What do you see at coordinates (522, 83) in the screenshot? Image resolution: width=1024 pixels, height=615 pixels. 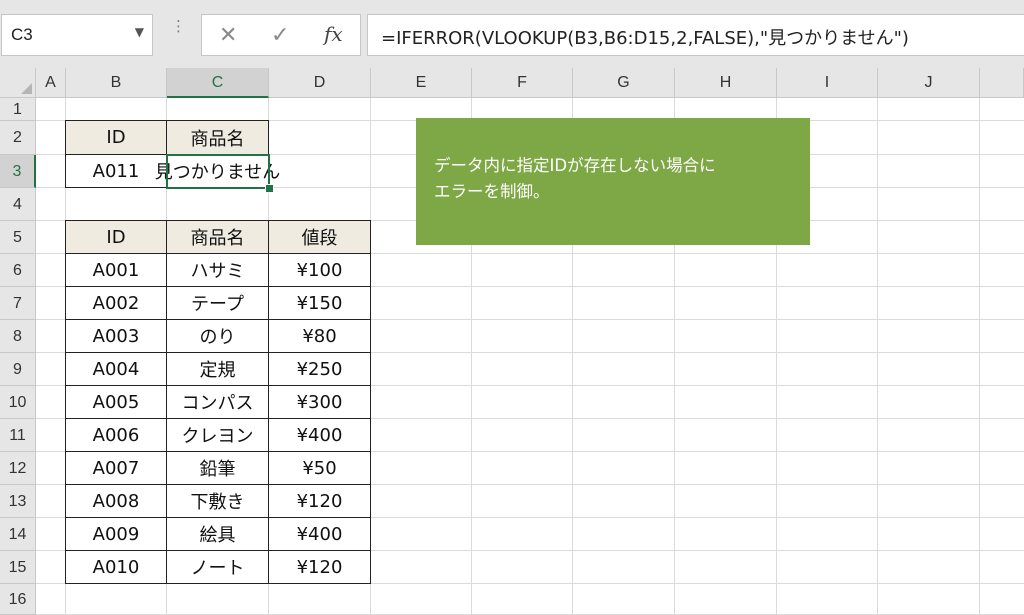 I see `column-header-f: F` at bounding box center [522, 83].